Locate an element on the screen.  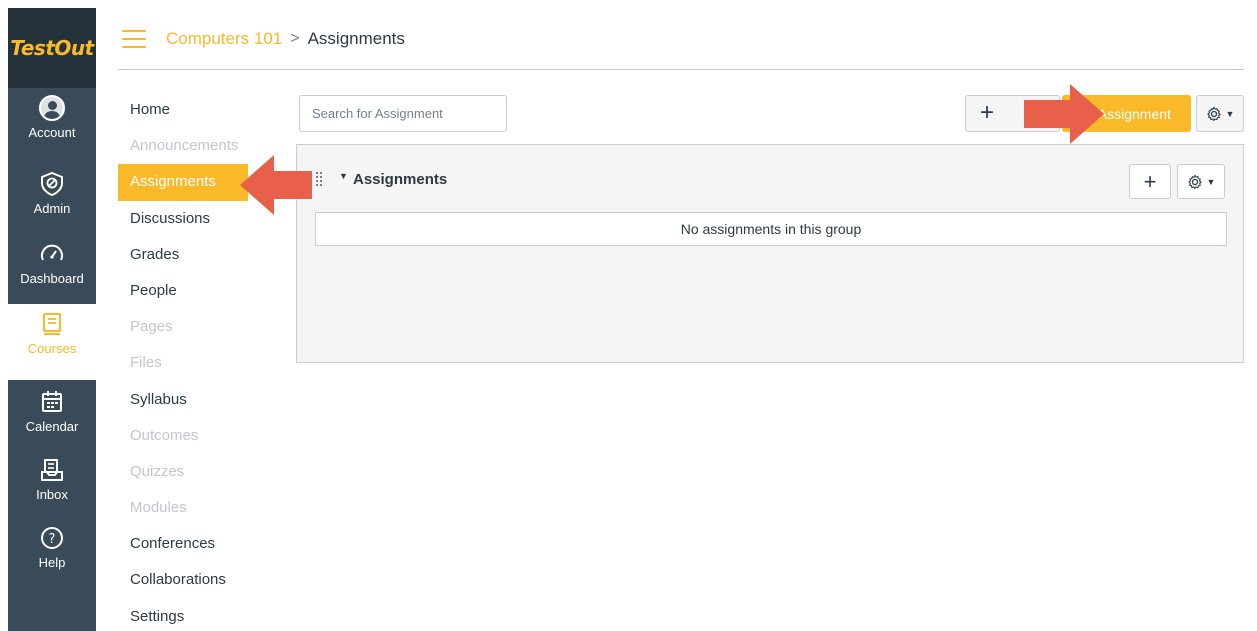
global-nav-help: ? Help is located at coordinates (52, 552).